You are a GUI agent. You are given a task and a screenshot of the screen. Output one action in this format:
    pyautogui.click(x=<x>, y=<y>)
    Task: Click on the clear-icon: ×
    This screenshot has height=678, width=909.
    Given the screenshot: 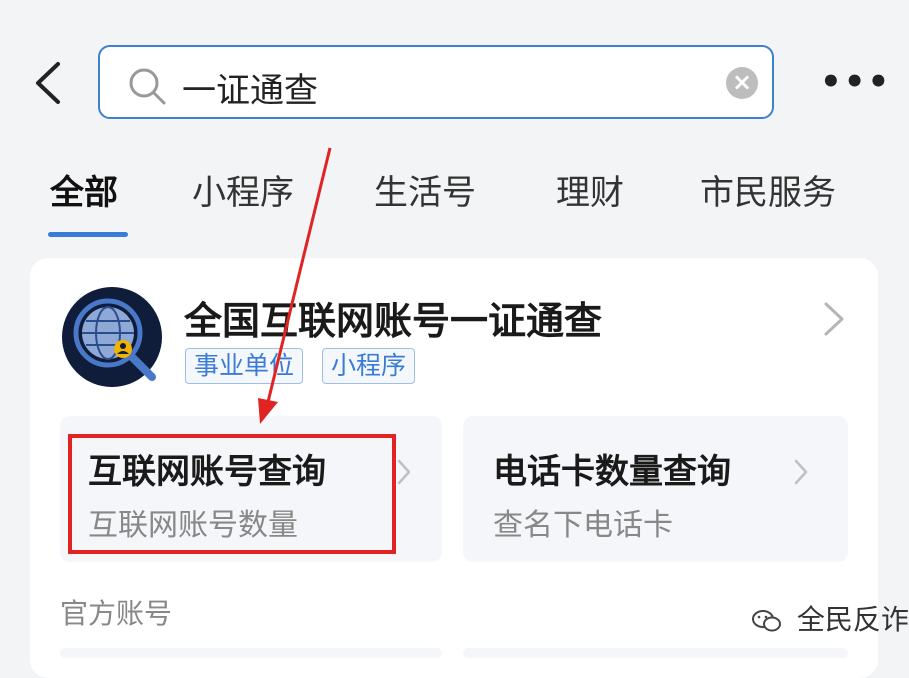 What is the action you would take?
    pyautogui.click(x=742, y=83)
    